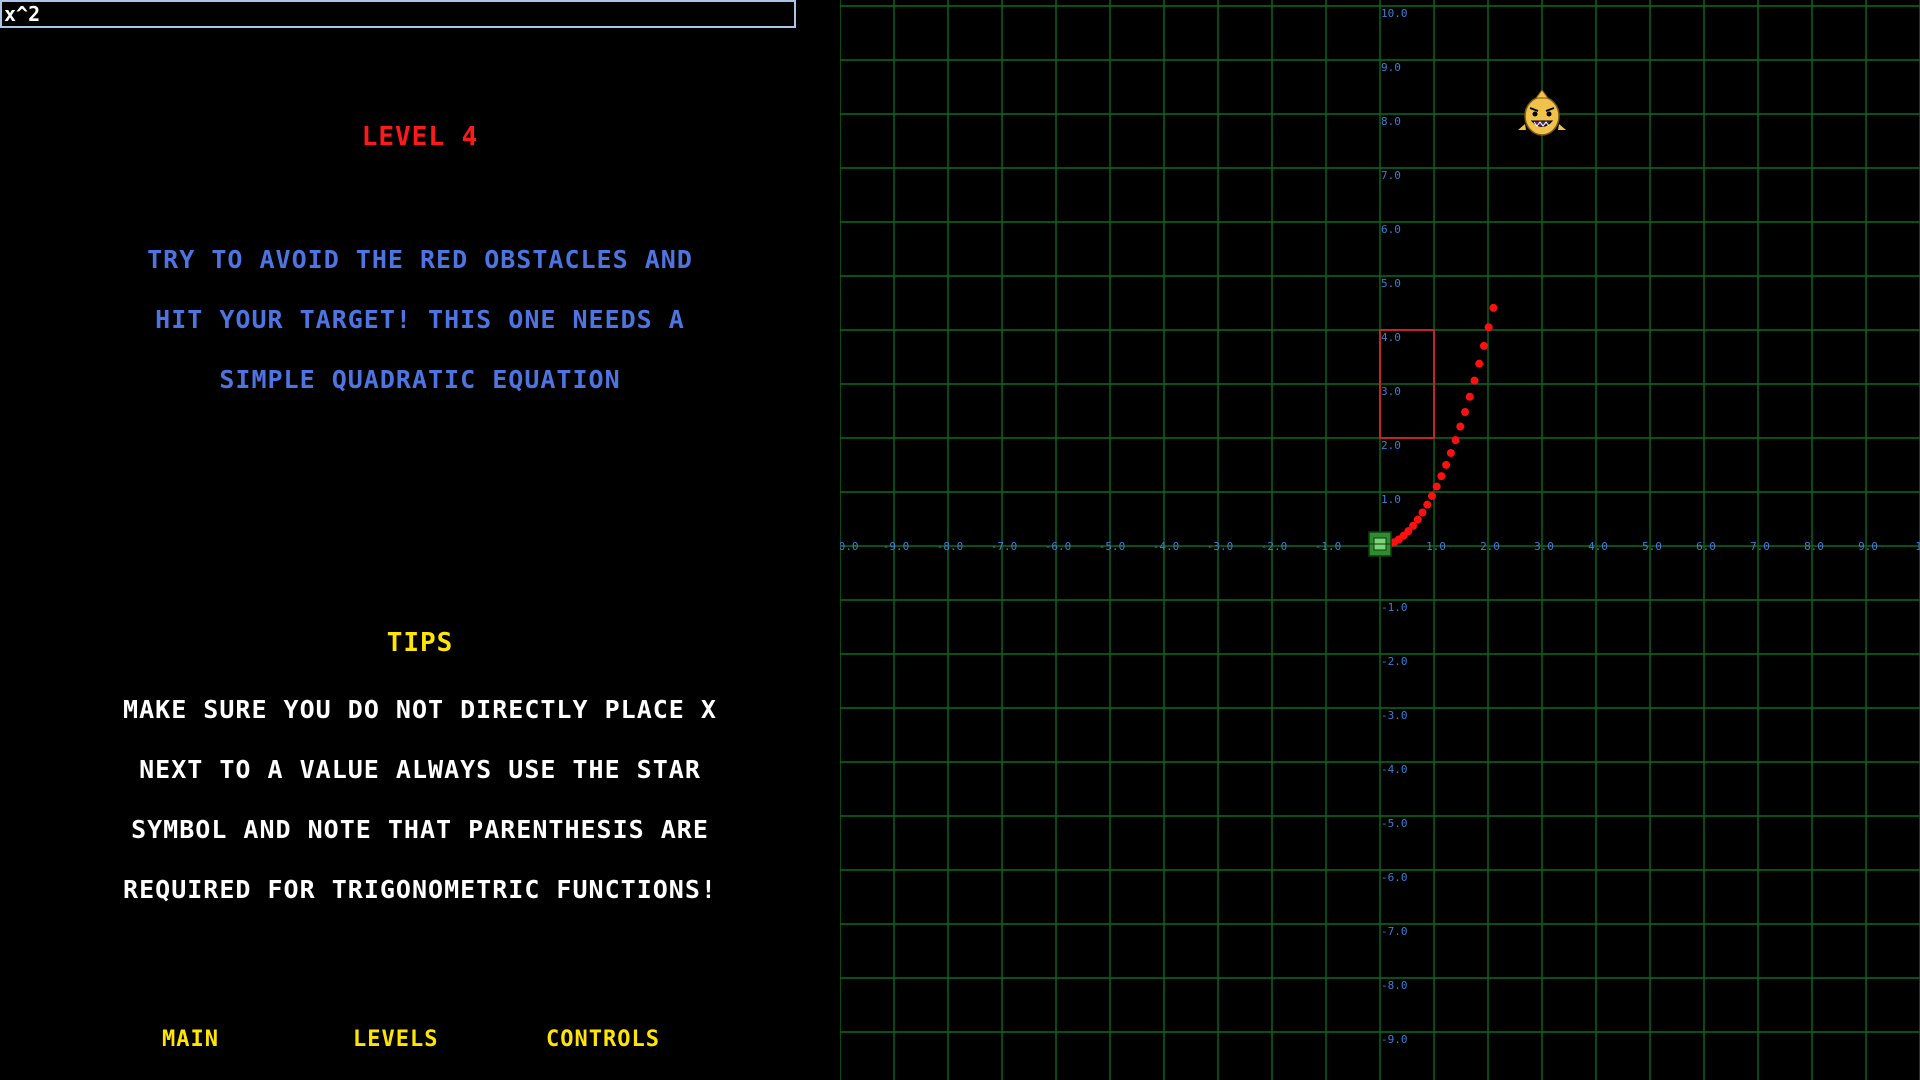 The image size is (1920, 1080). What do you see at coordinates (1004, 546) in the screenshot?
I see `x-tick-label: -7.0` at bounding box center [1004, 546].